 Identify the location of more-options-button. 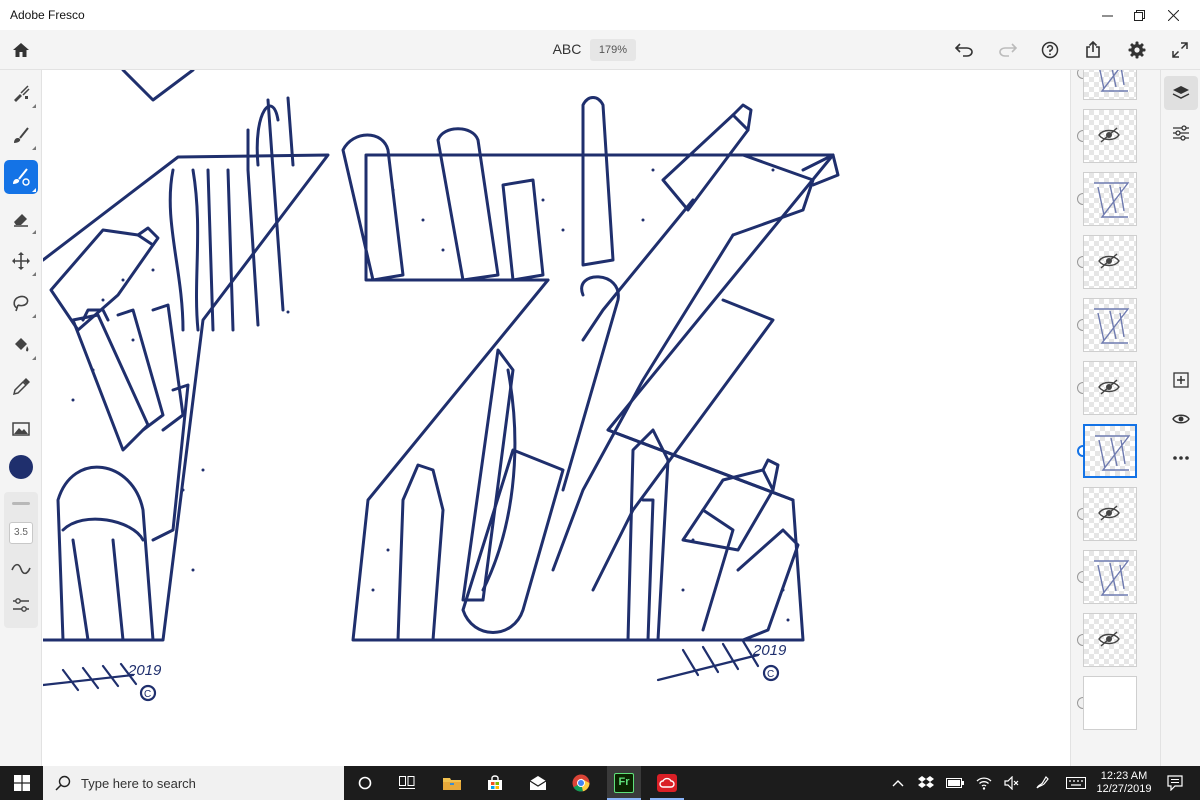
(1181, 458).